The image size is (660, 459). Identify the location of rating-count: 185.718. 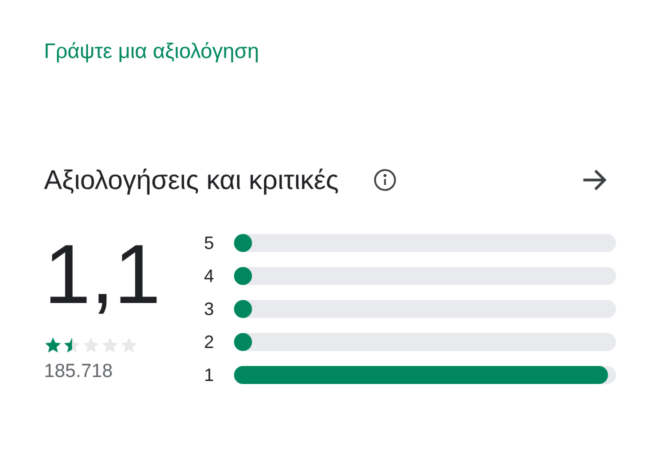
(79, 372).